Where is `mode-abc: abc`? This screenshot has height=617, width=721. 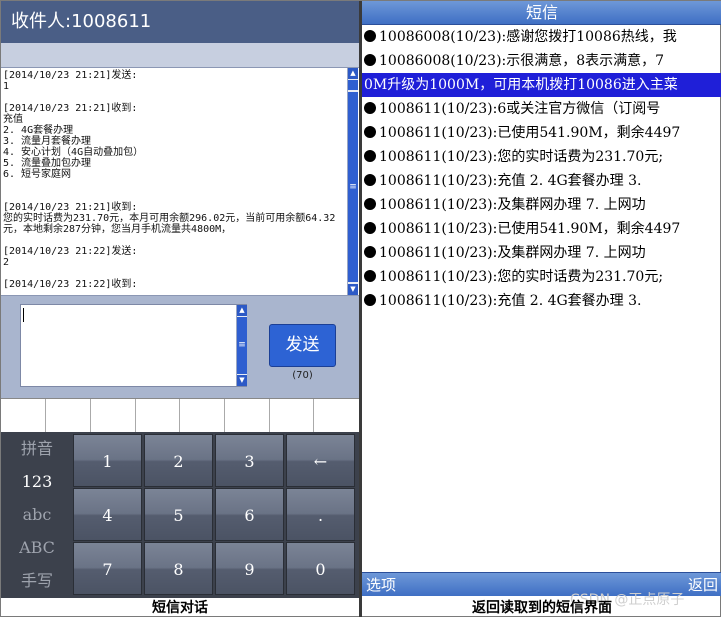
mode-abc: abc is located at coordinates (37, 514).